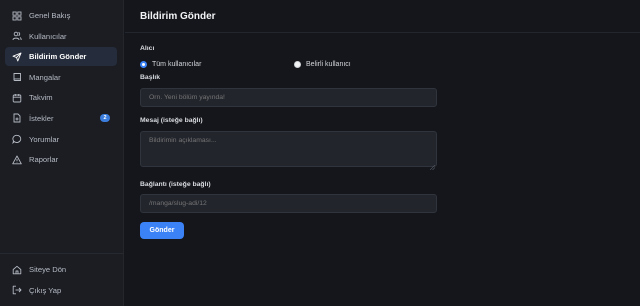 The width and height of the screenshot is (640, 306). I want to click on sidebar-item-bildirim-gonder: Bildirim Gönder, so click(61, 57).